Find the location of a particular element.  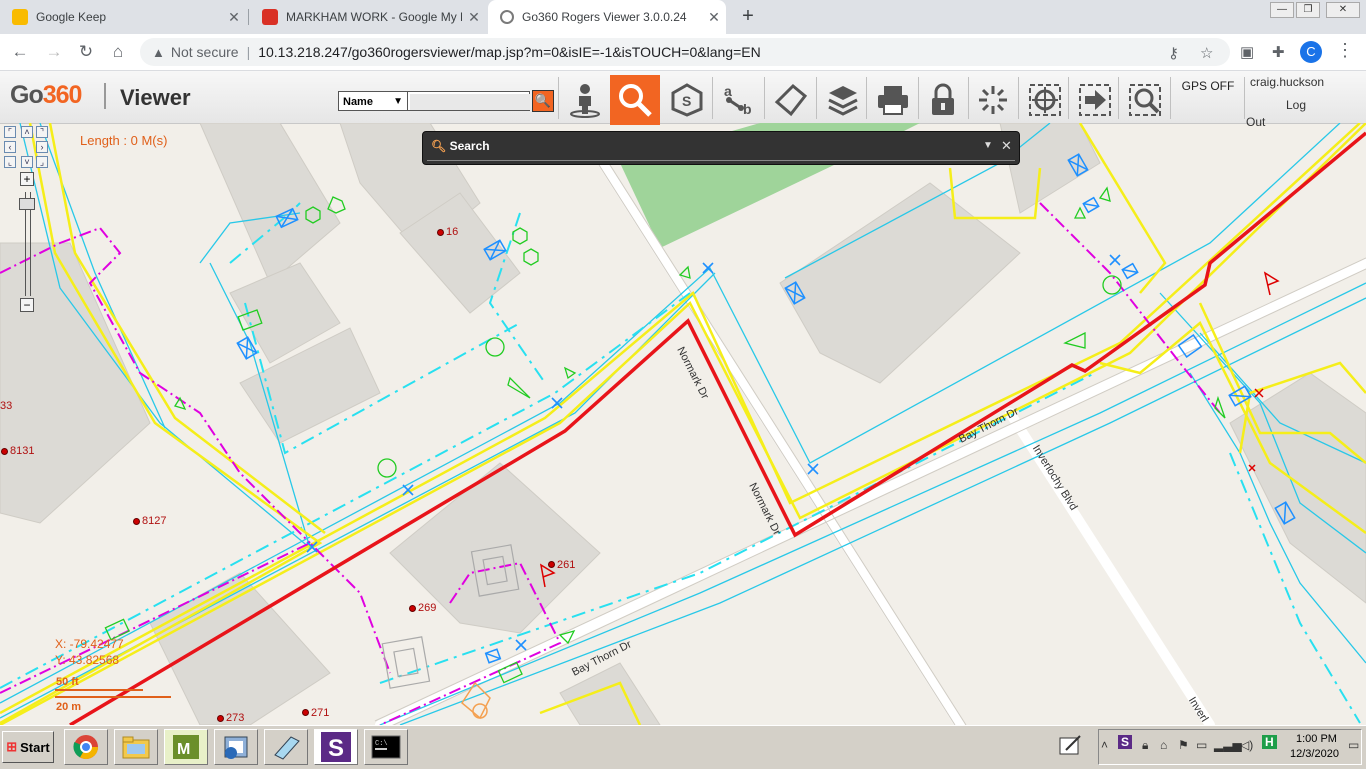

show-desktop-icon: ▭ is located at coordinates (1353, 745).